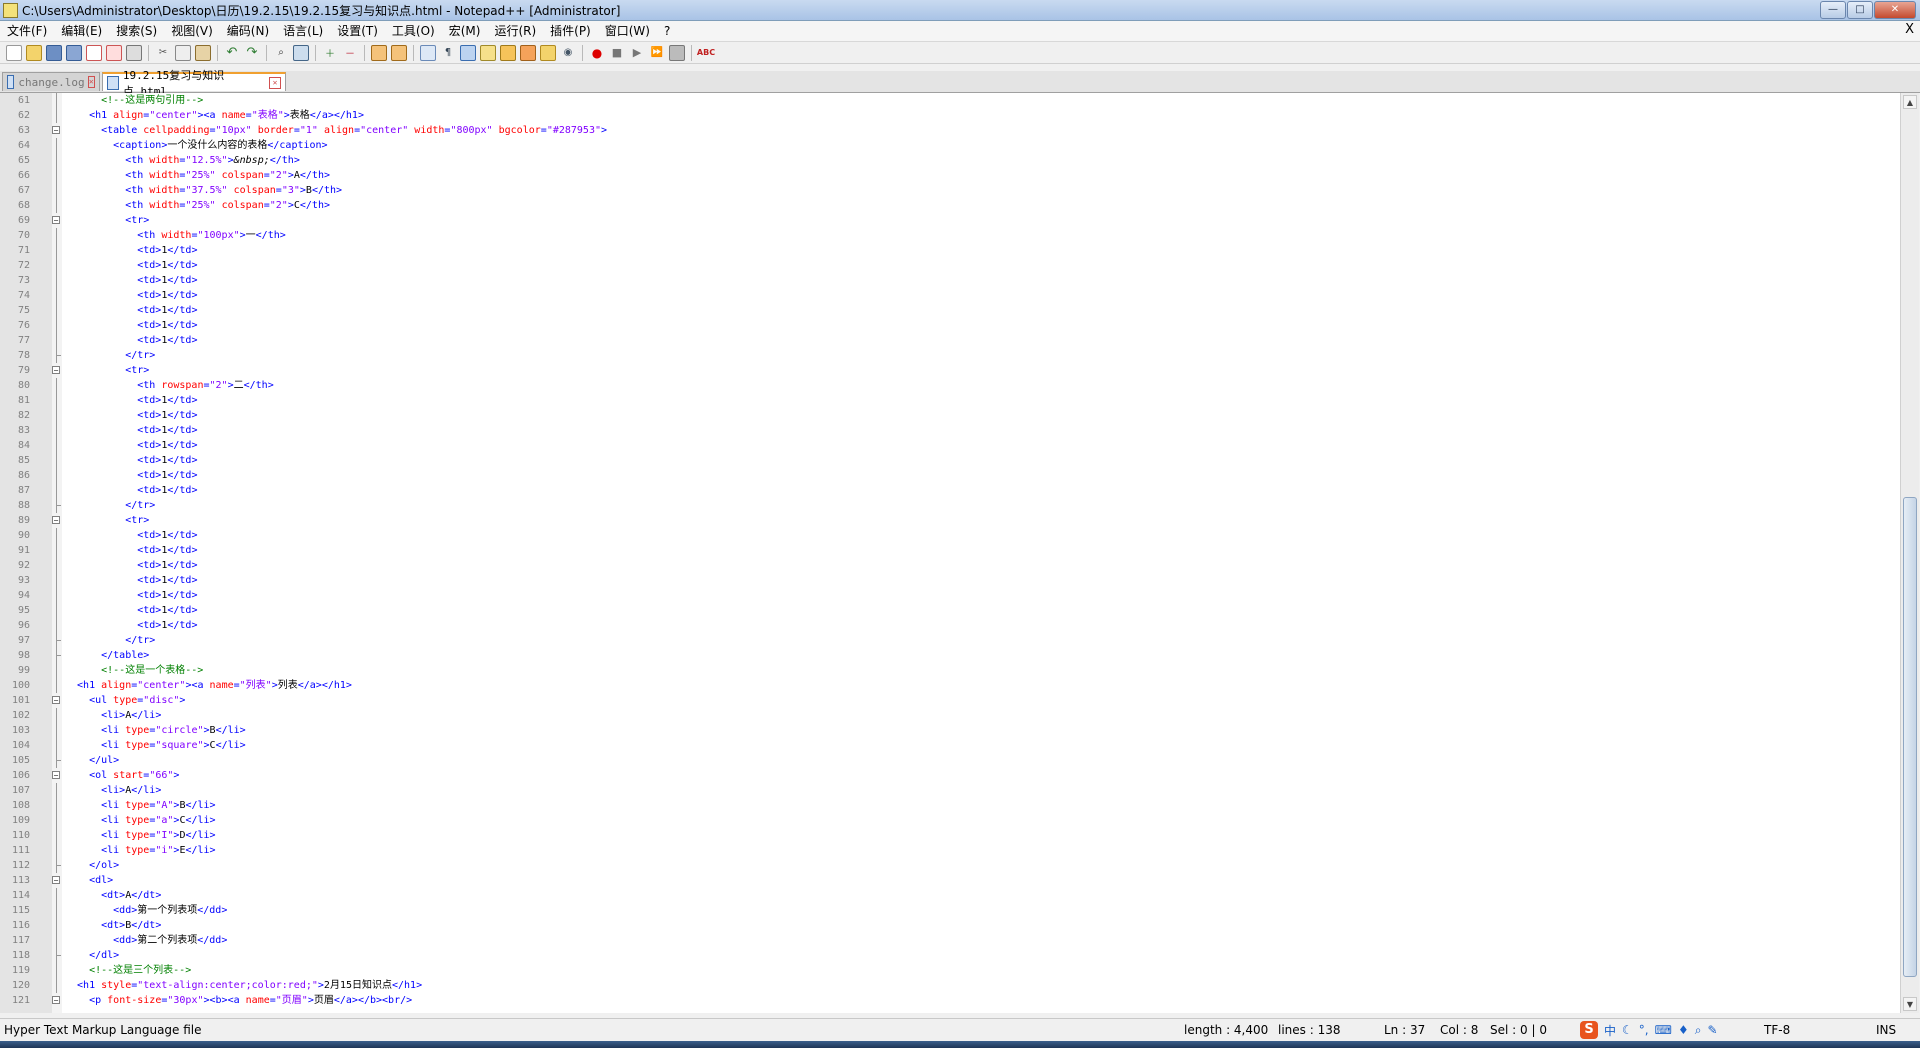 The height and width of the screenshot is (1048, 1920). What do you see at coordinates (448, 53) in the screenshot?
I see `show-all-chars-icon: ¶` at bounding box center [448, 53].